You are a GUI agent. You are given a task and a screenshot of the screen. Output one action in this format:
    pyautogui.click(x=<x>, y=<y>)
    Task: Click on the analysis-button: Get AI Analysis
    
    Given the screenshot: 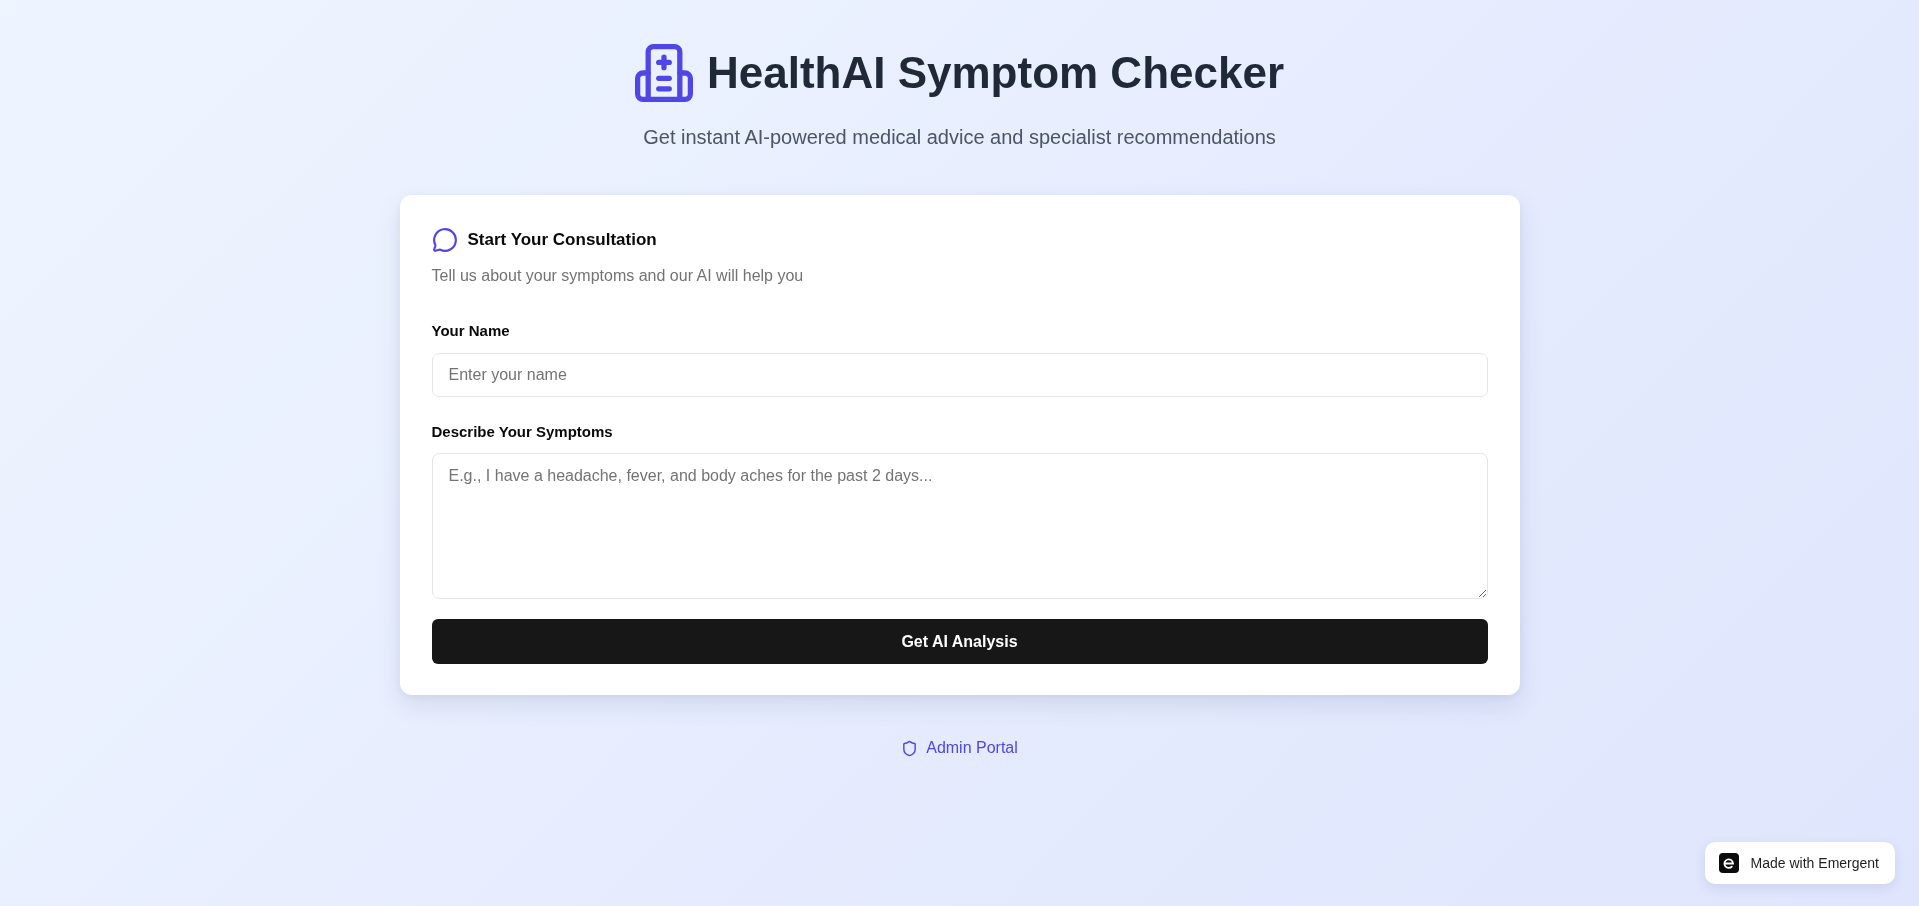 What is the action you would take?
    pyautogui.click(x=959, y=641)
    